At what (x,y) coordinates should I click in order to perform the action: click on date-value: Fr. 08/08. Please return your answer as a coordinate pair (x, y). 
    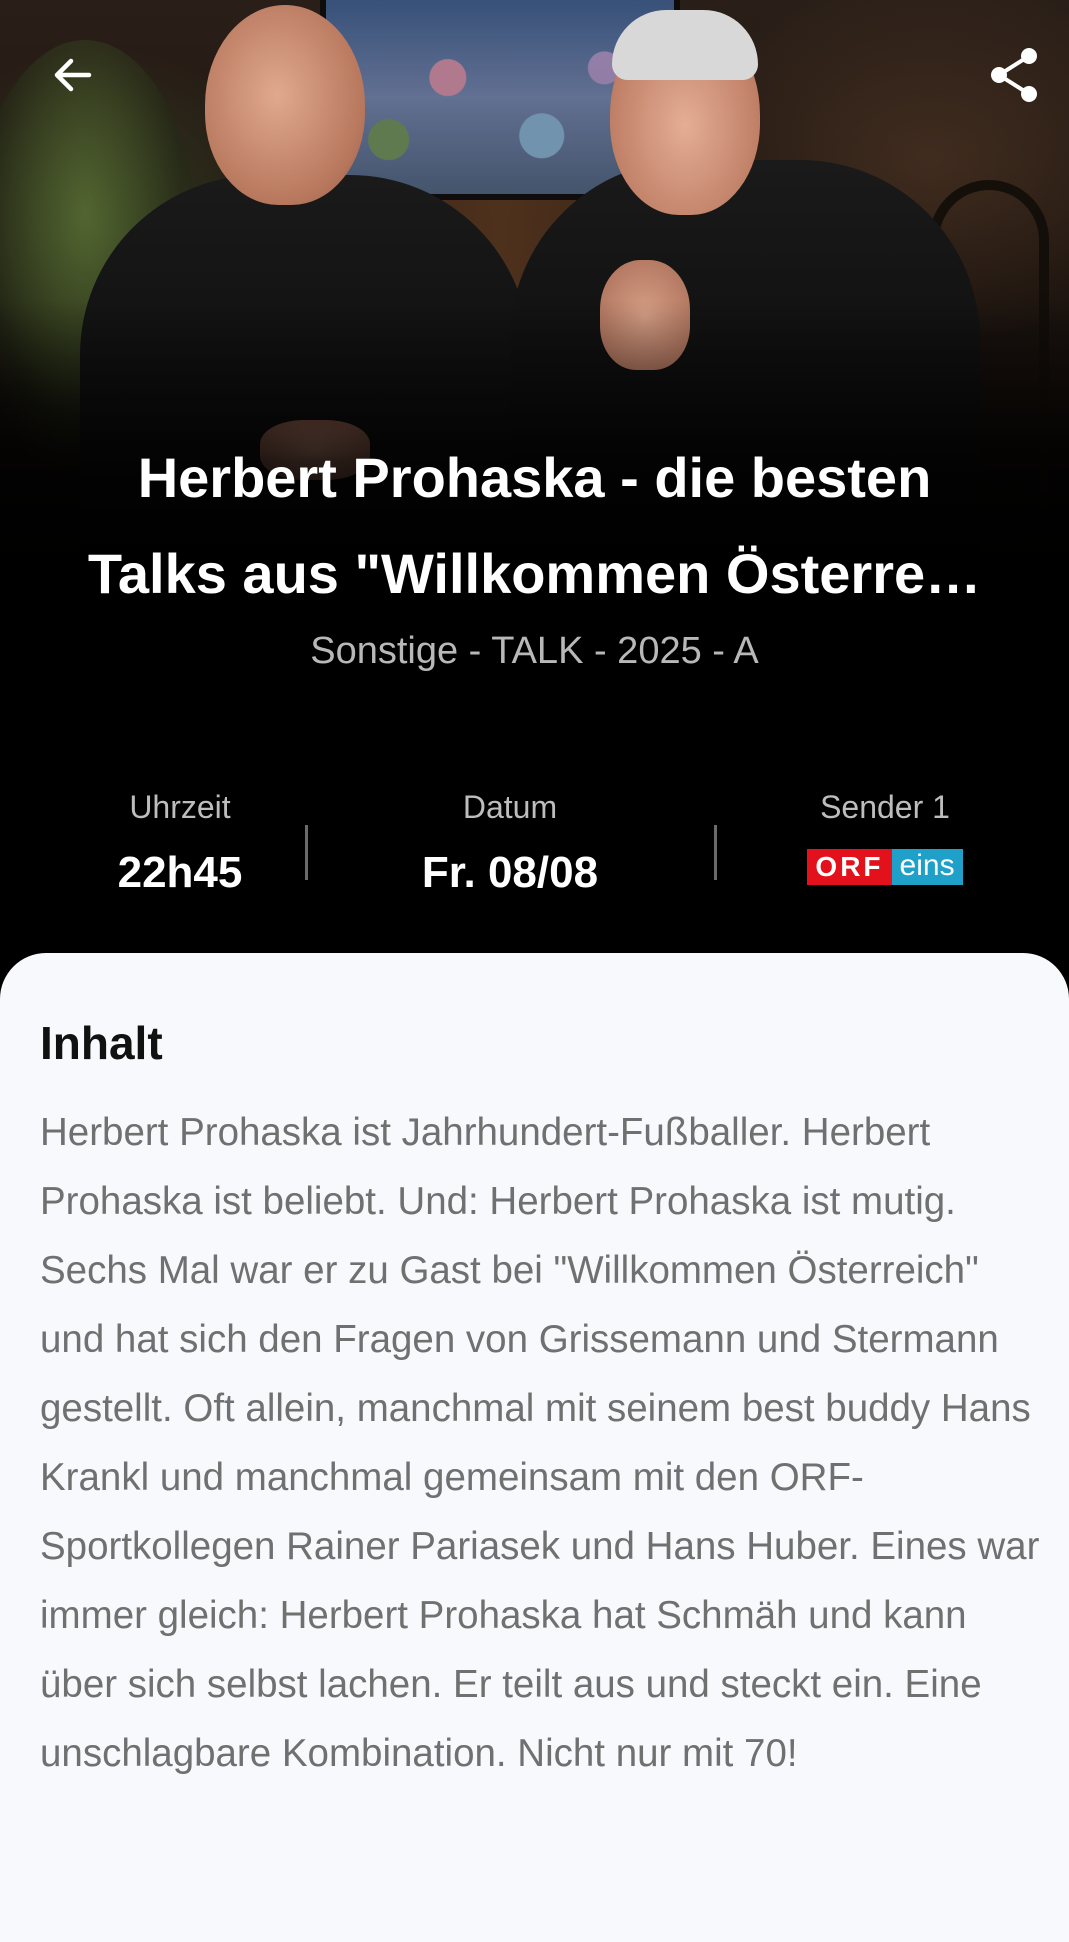
    Looking at the image, I should click on (510, 872).